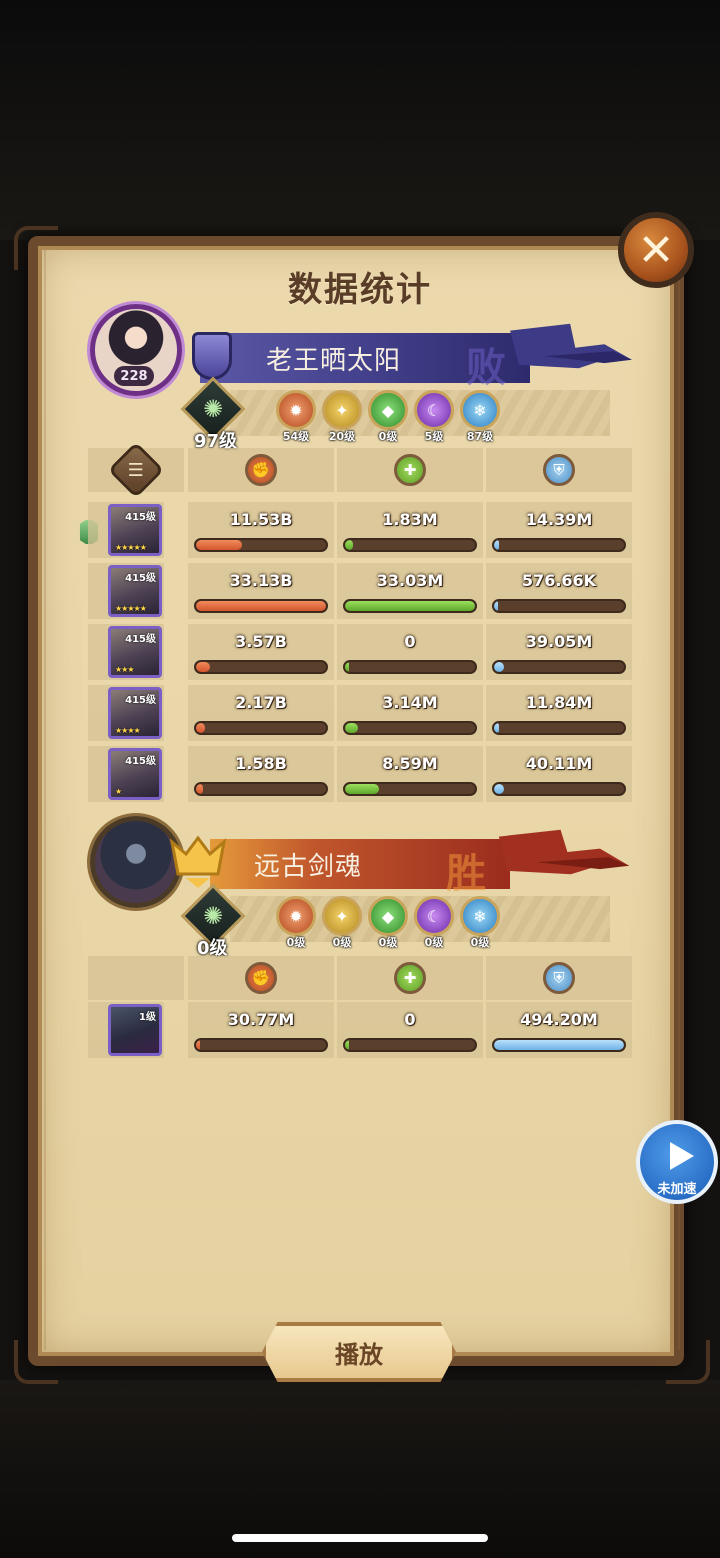  What do you see at coordinates (135, 652) in the screenshot?
I see `hero-portrait: 415级 ★★★` at bounding box center [135, 652].